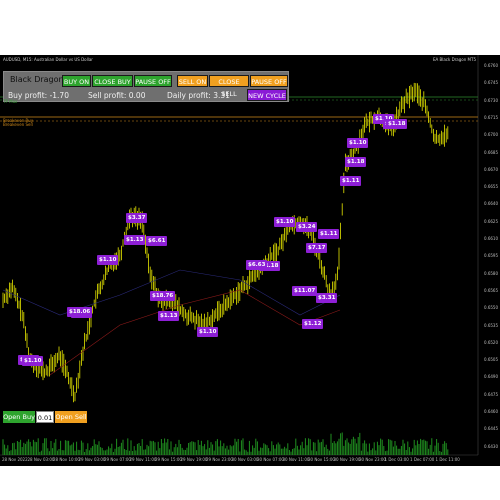  Describe the element at coordinates (491, 117) in the screenshot. I see `price-tick: 0.6715` at that location.